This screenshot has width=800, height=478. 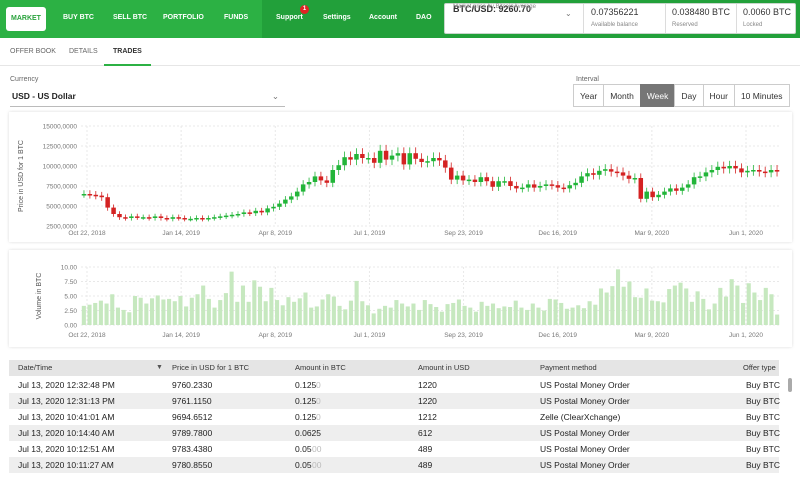 I want to click on header-offer-type: Offer type, so click(x=759, y=368).